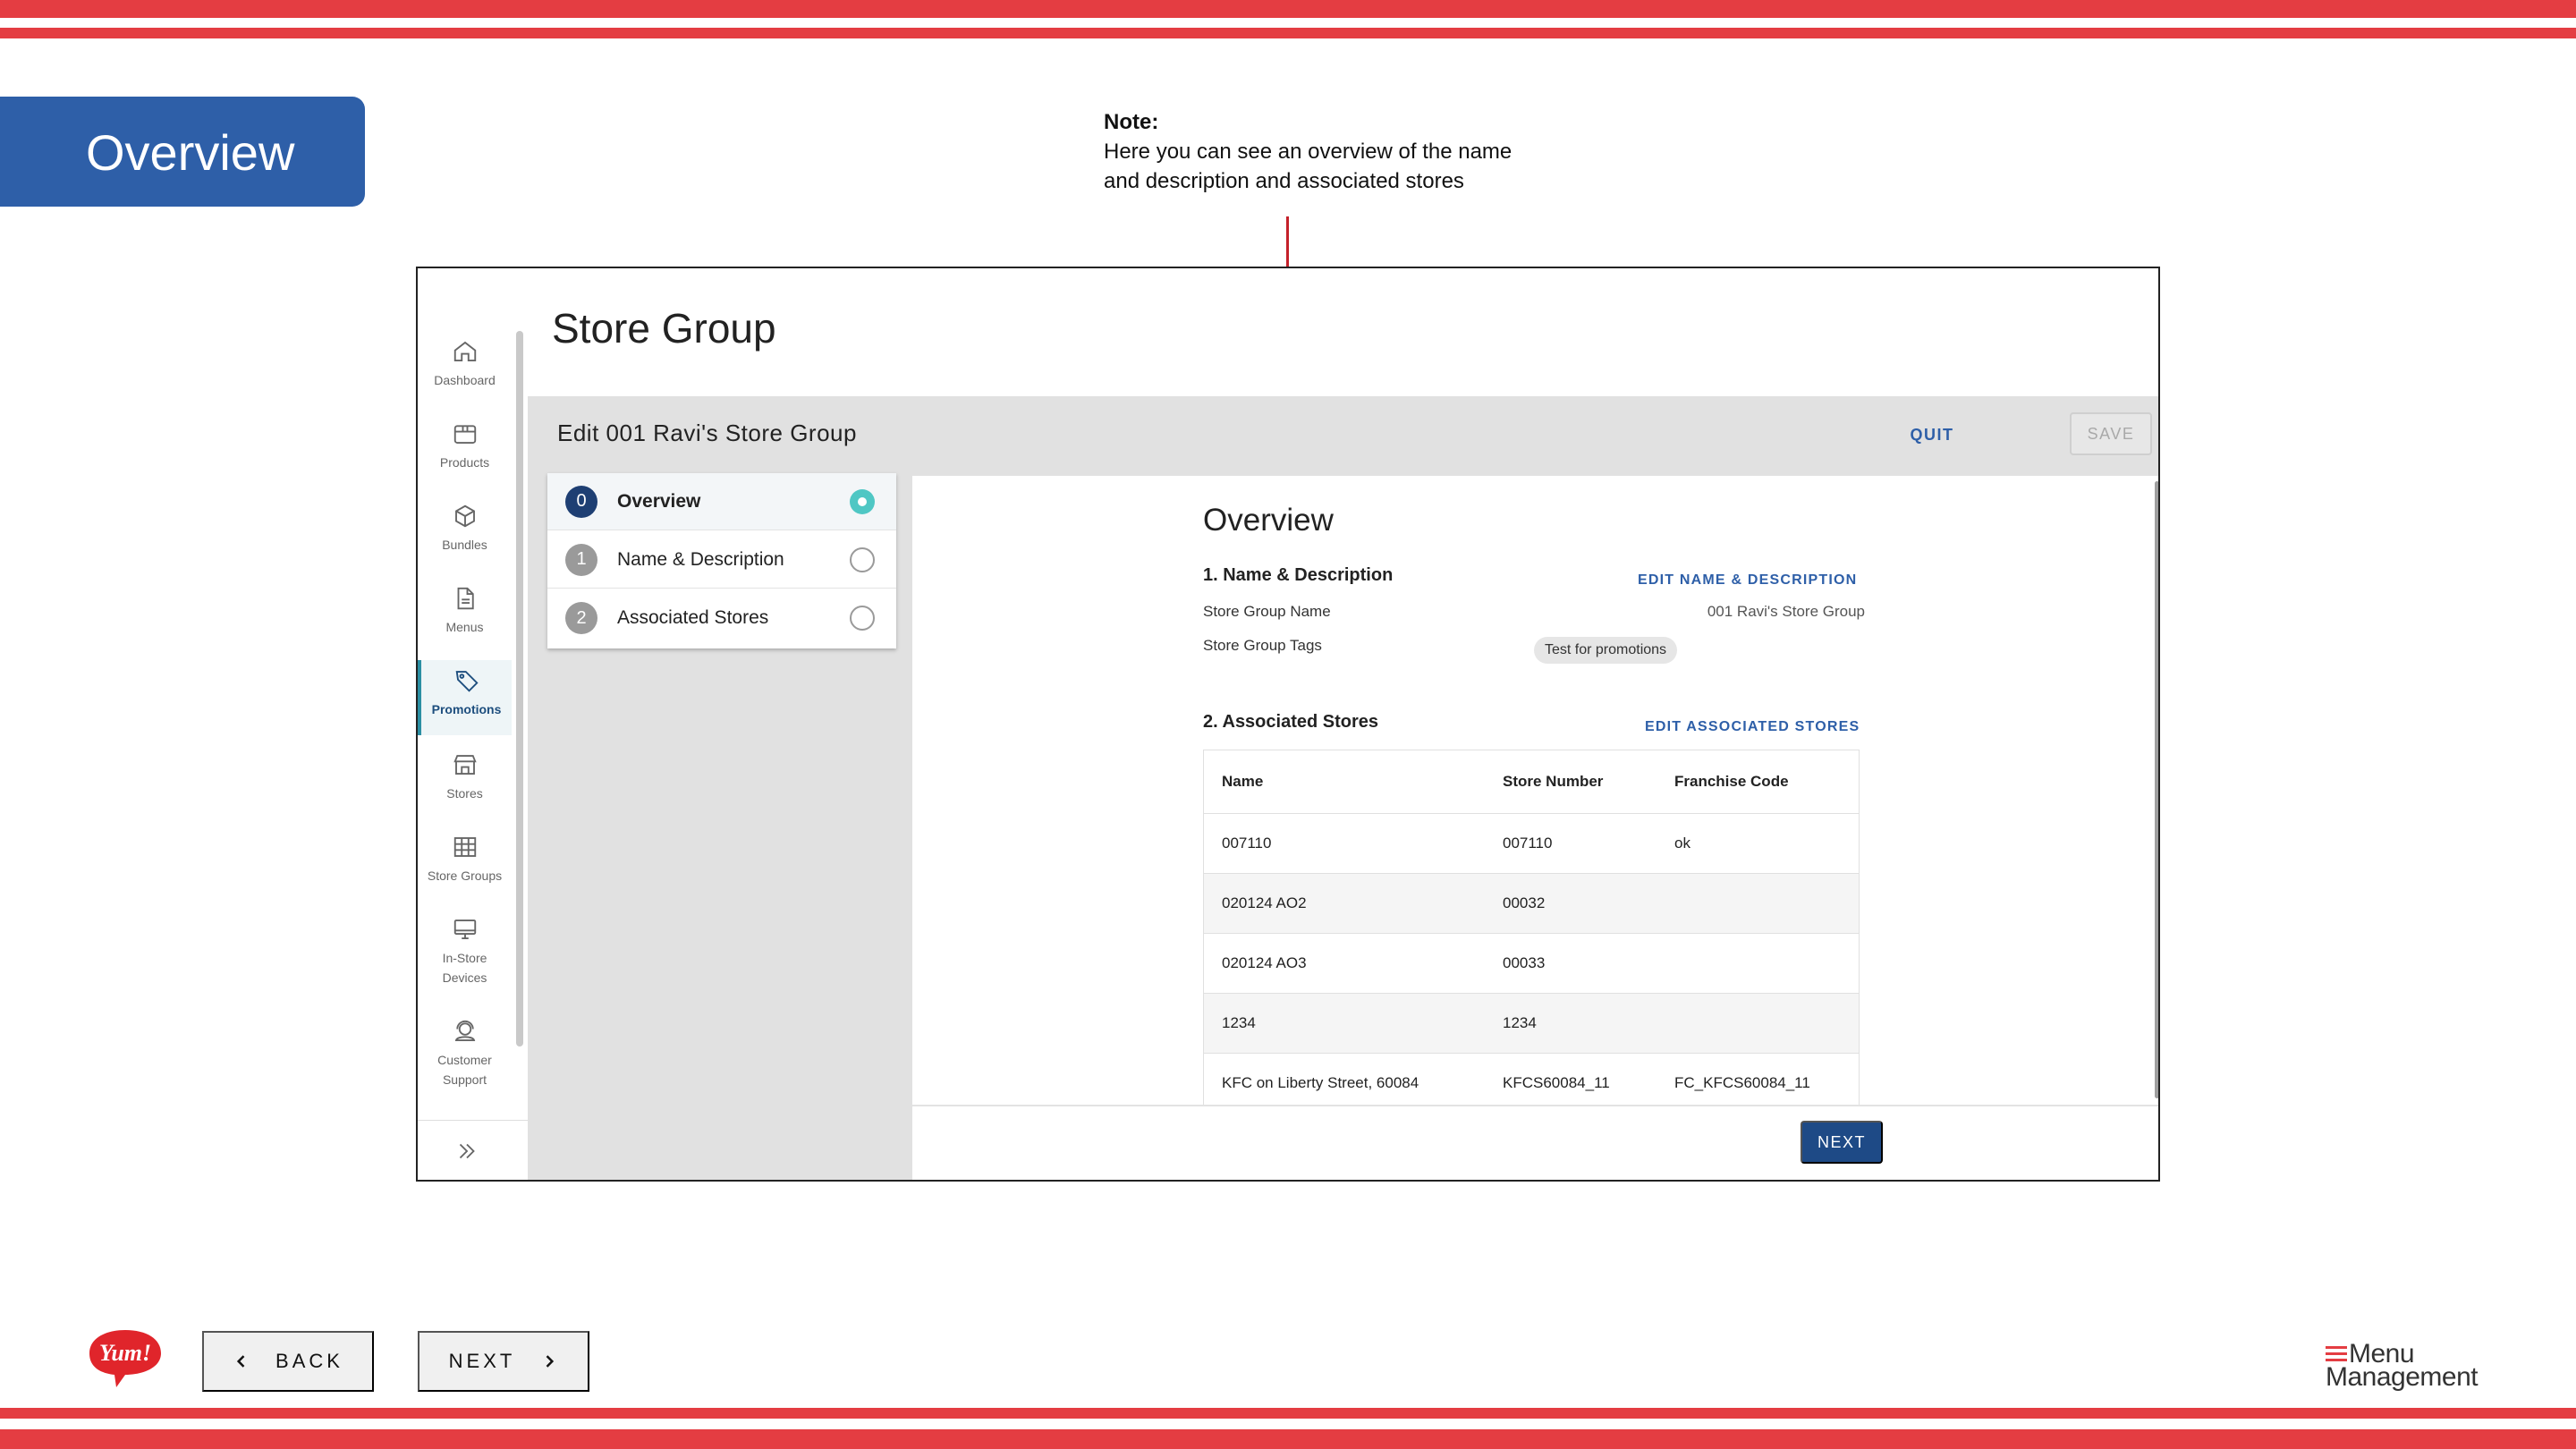  I want to click on sidebar-item-bundles: Bundles, so click(465, 532).